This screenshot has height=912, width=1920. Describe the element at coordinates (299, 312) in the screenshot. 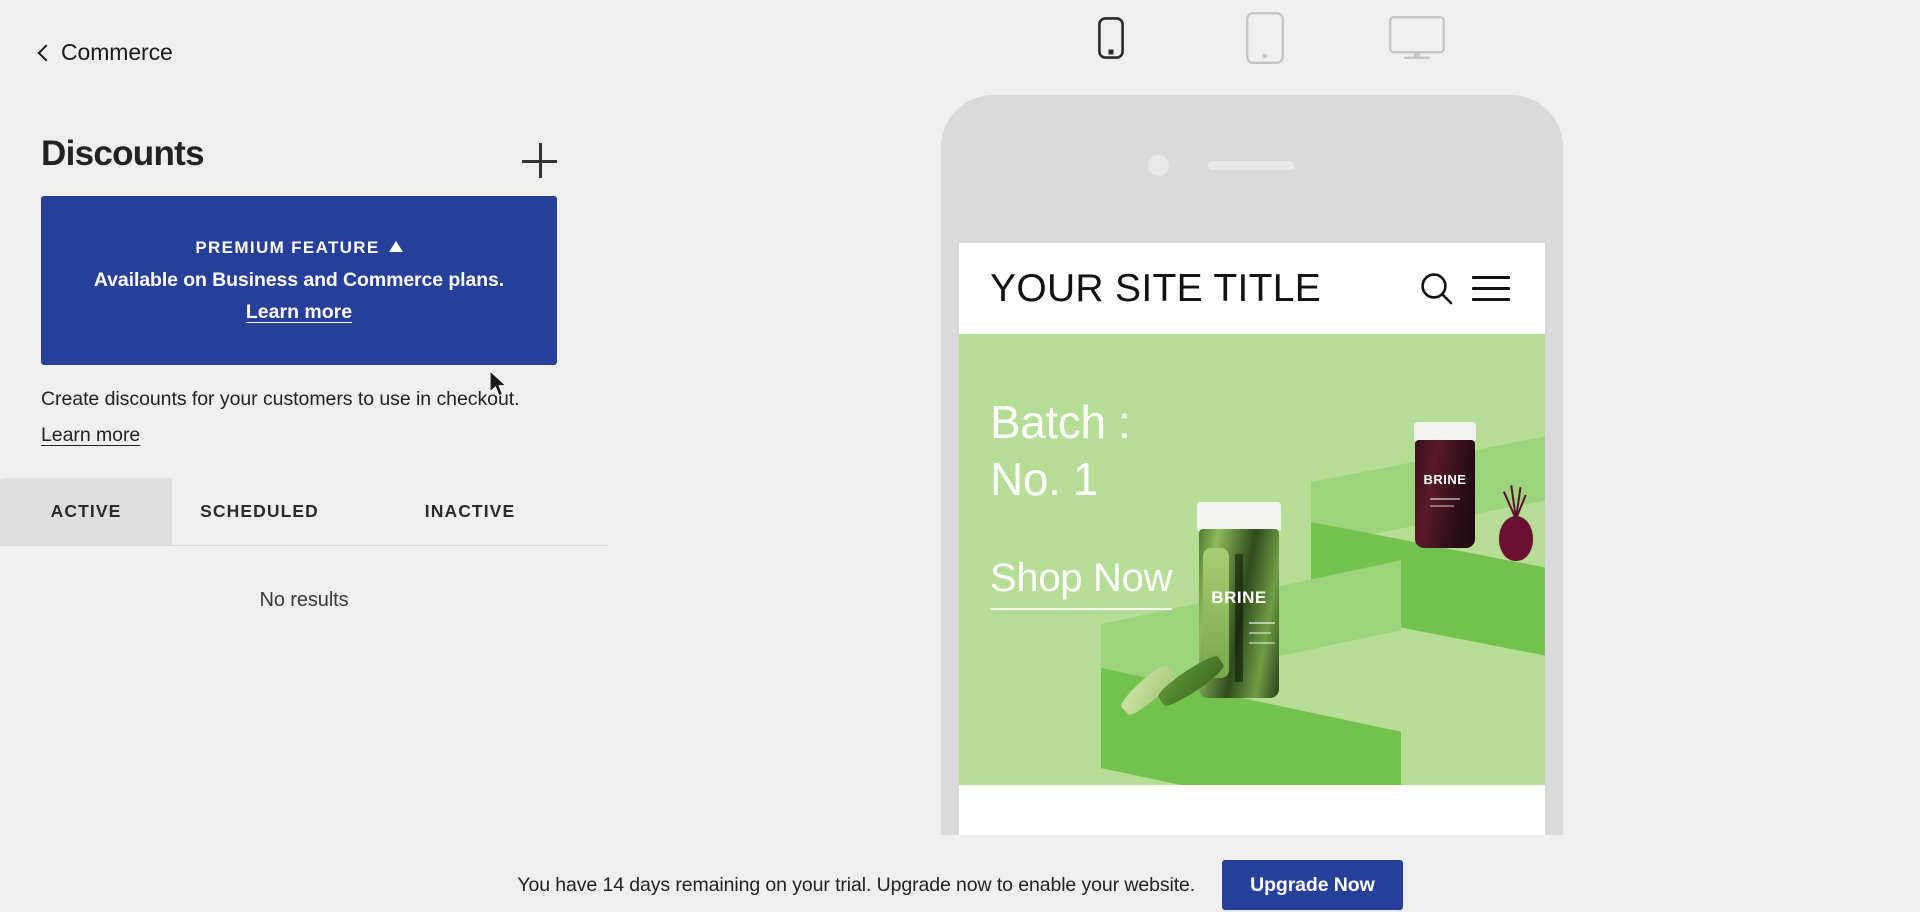

I see `premium-learn-more-link: Learn more` at that location.